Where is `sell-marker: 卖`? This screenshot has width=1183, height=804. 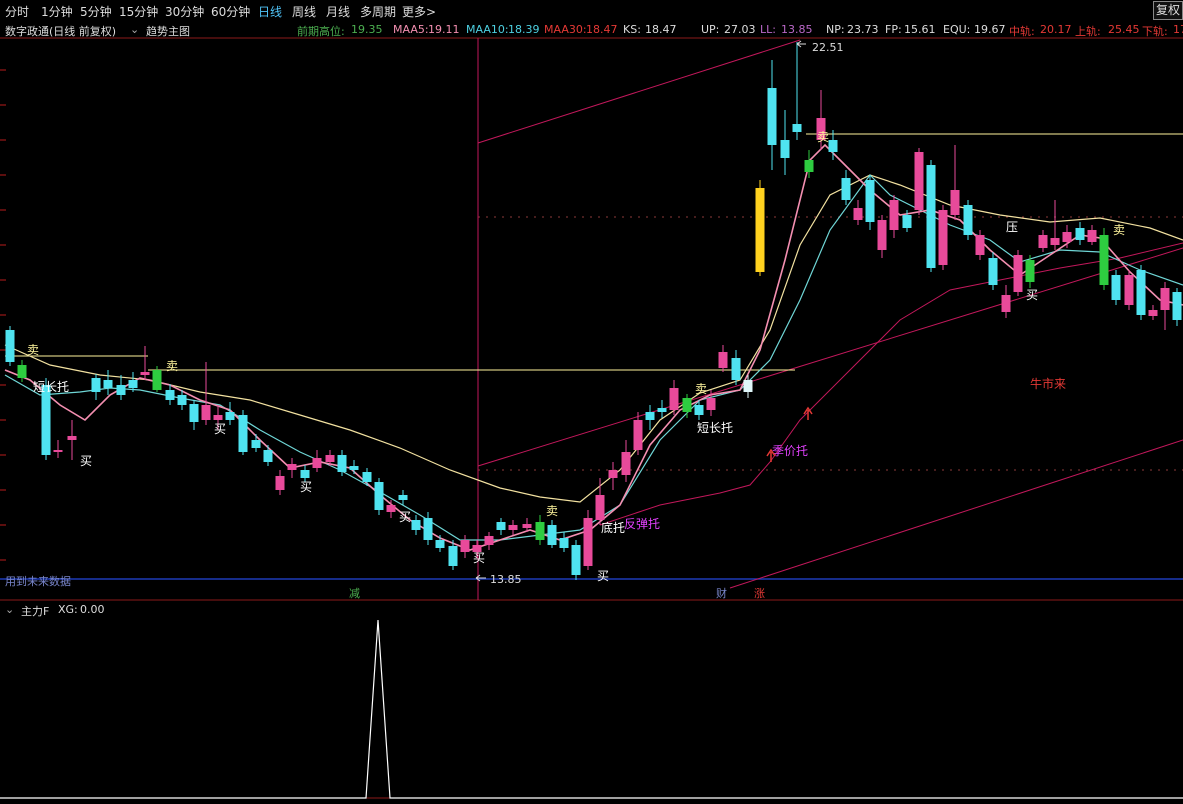
sell-marker: 卖 is located at coordinates (823, 137).